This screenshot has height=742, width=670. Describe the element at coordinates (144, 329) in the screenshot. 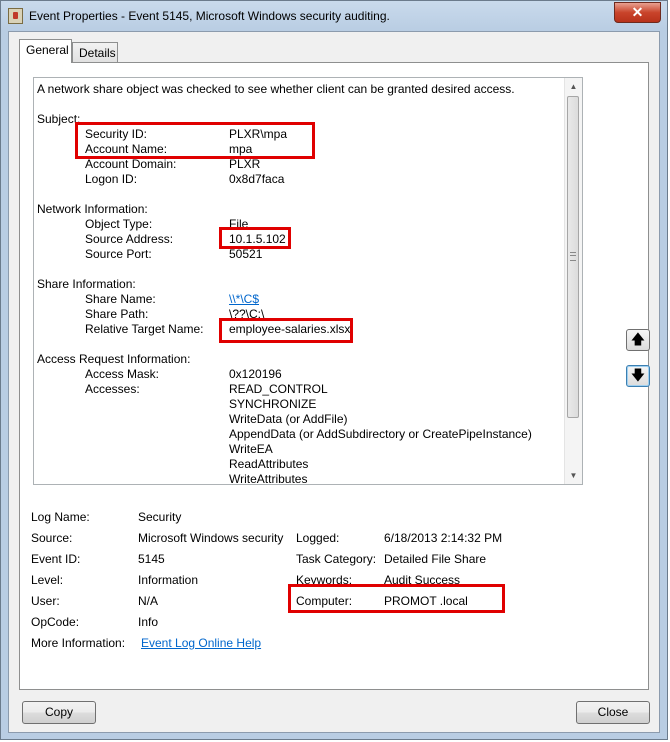

I see `relative-target-label: Relative Target Name:` at that location.